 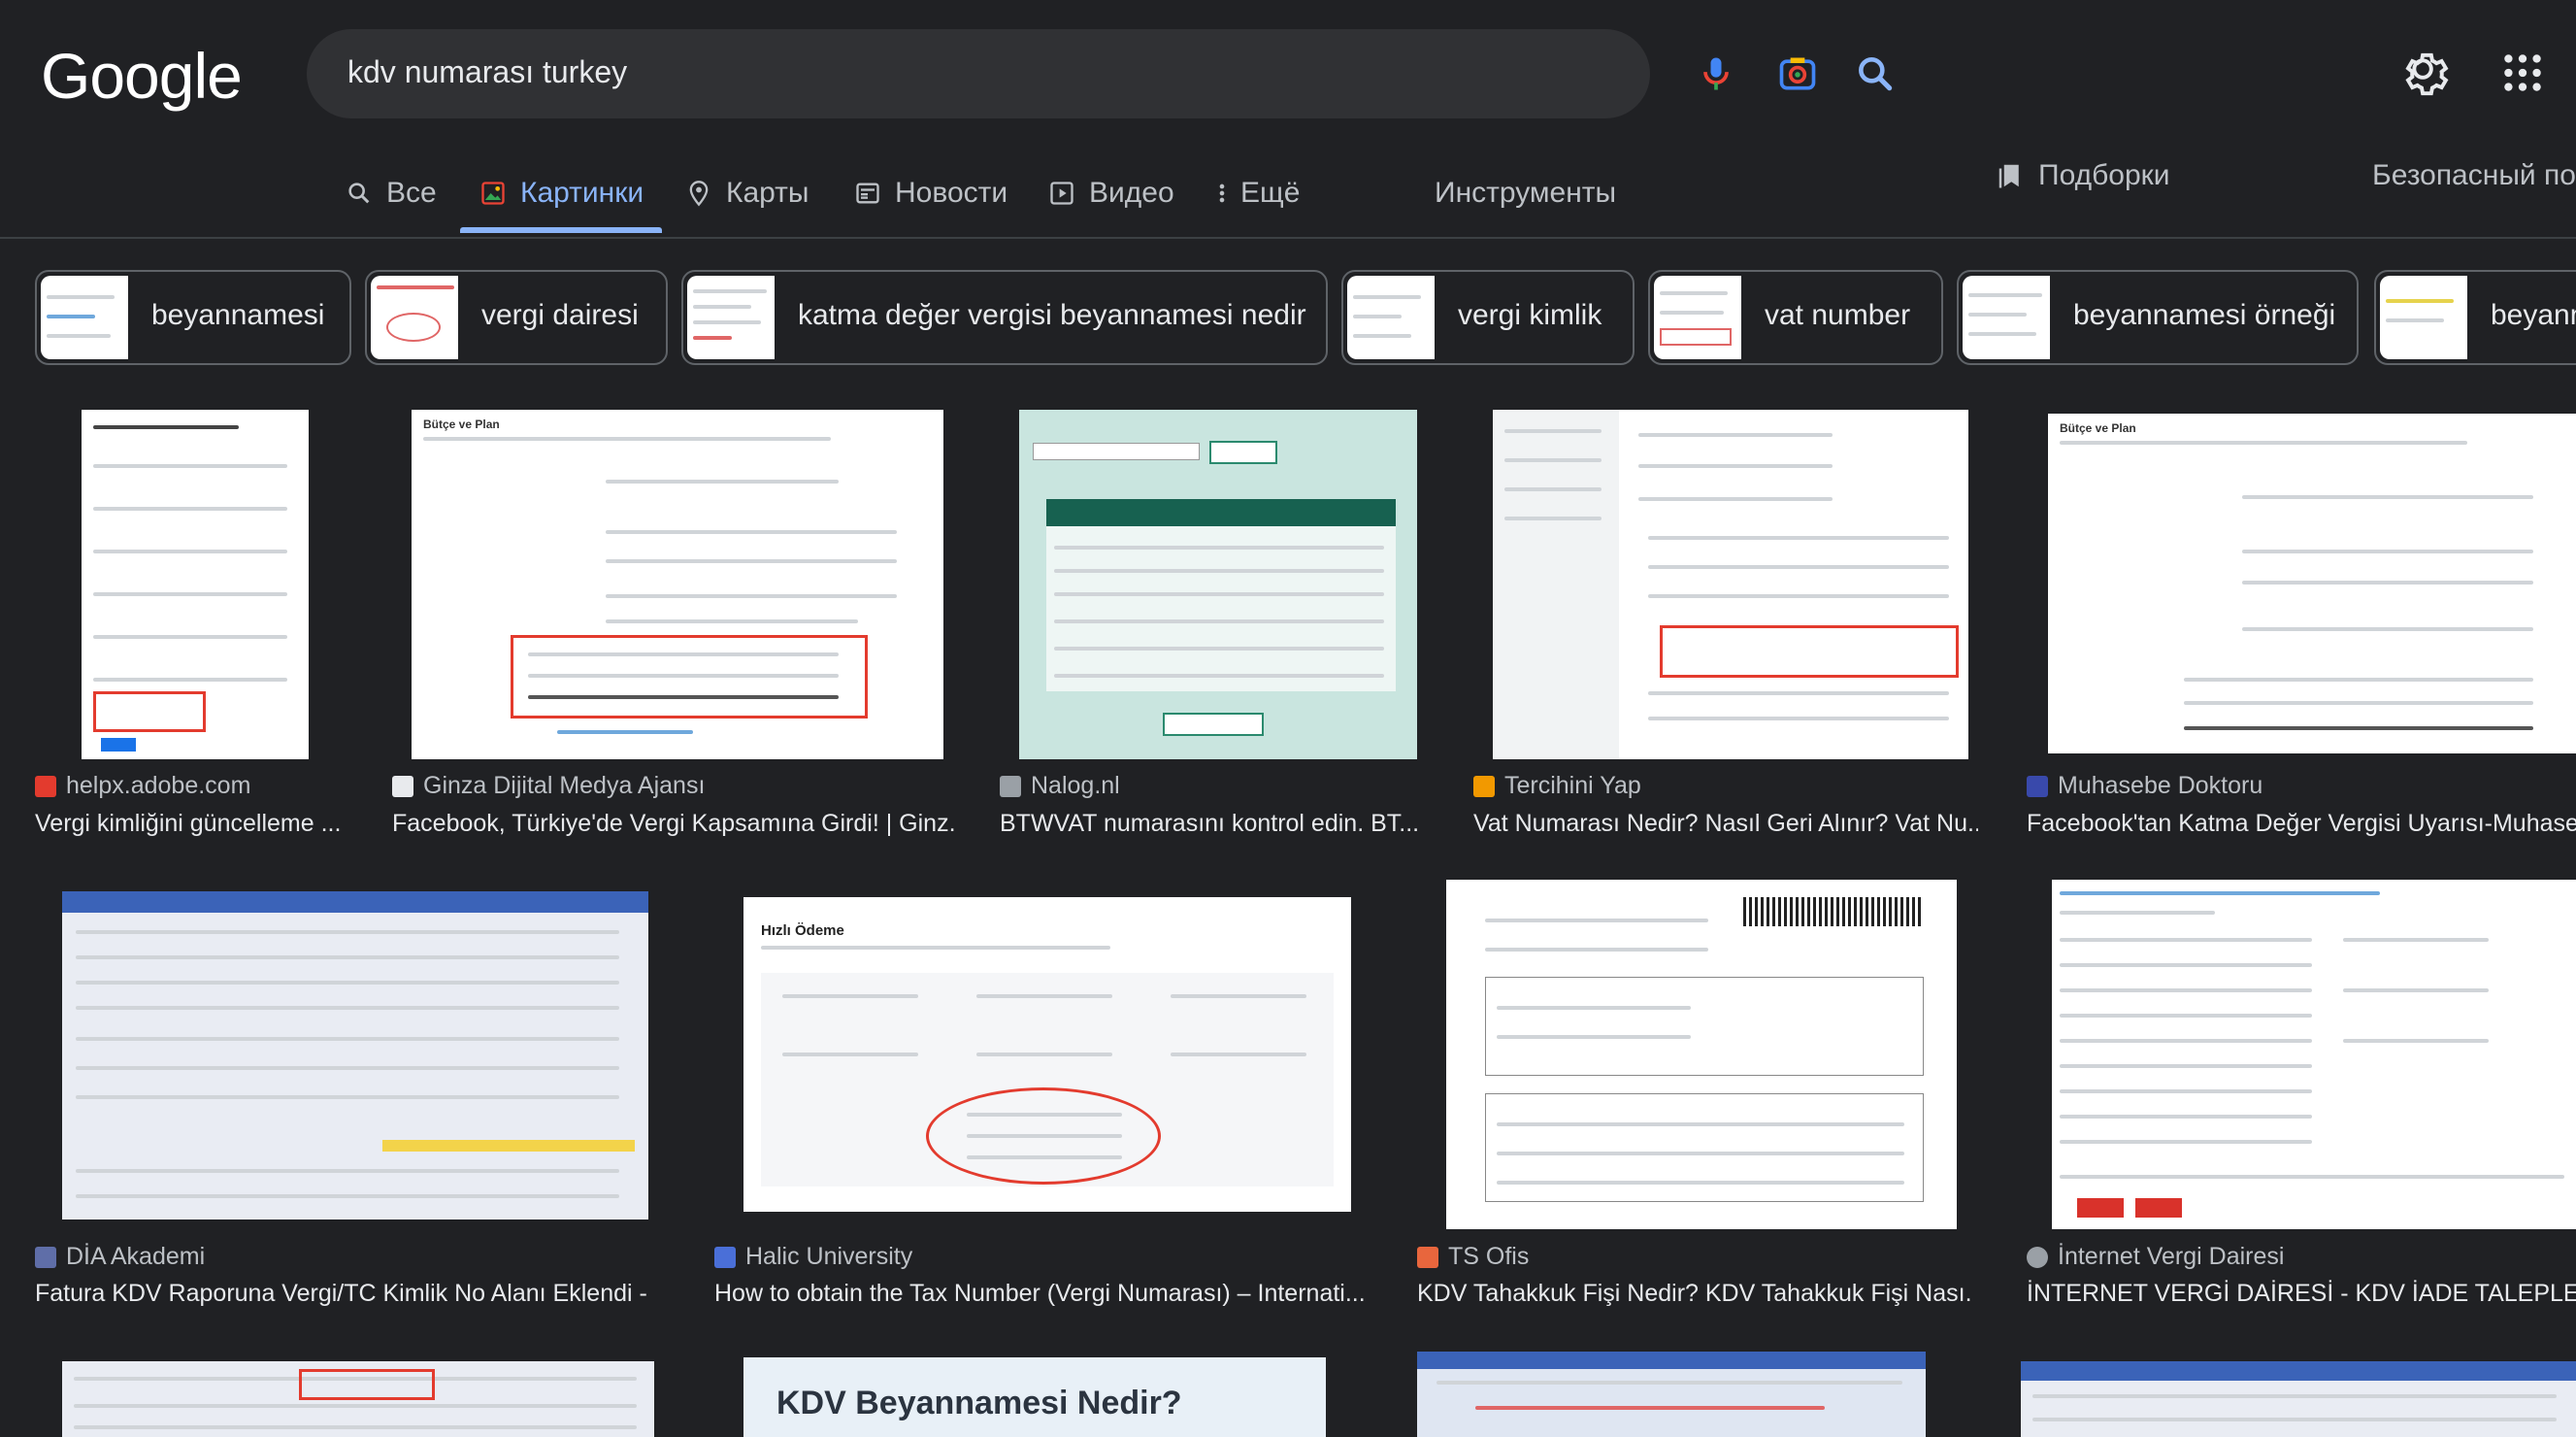 I want to click on tsofis-favicon-icon, so click(x=1427, y=1257).